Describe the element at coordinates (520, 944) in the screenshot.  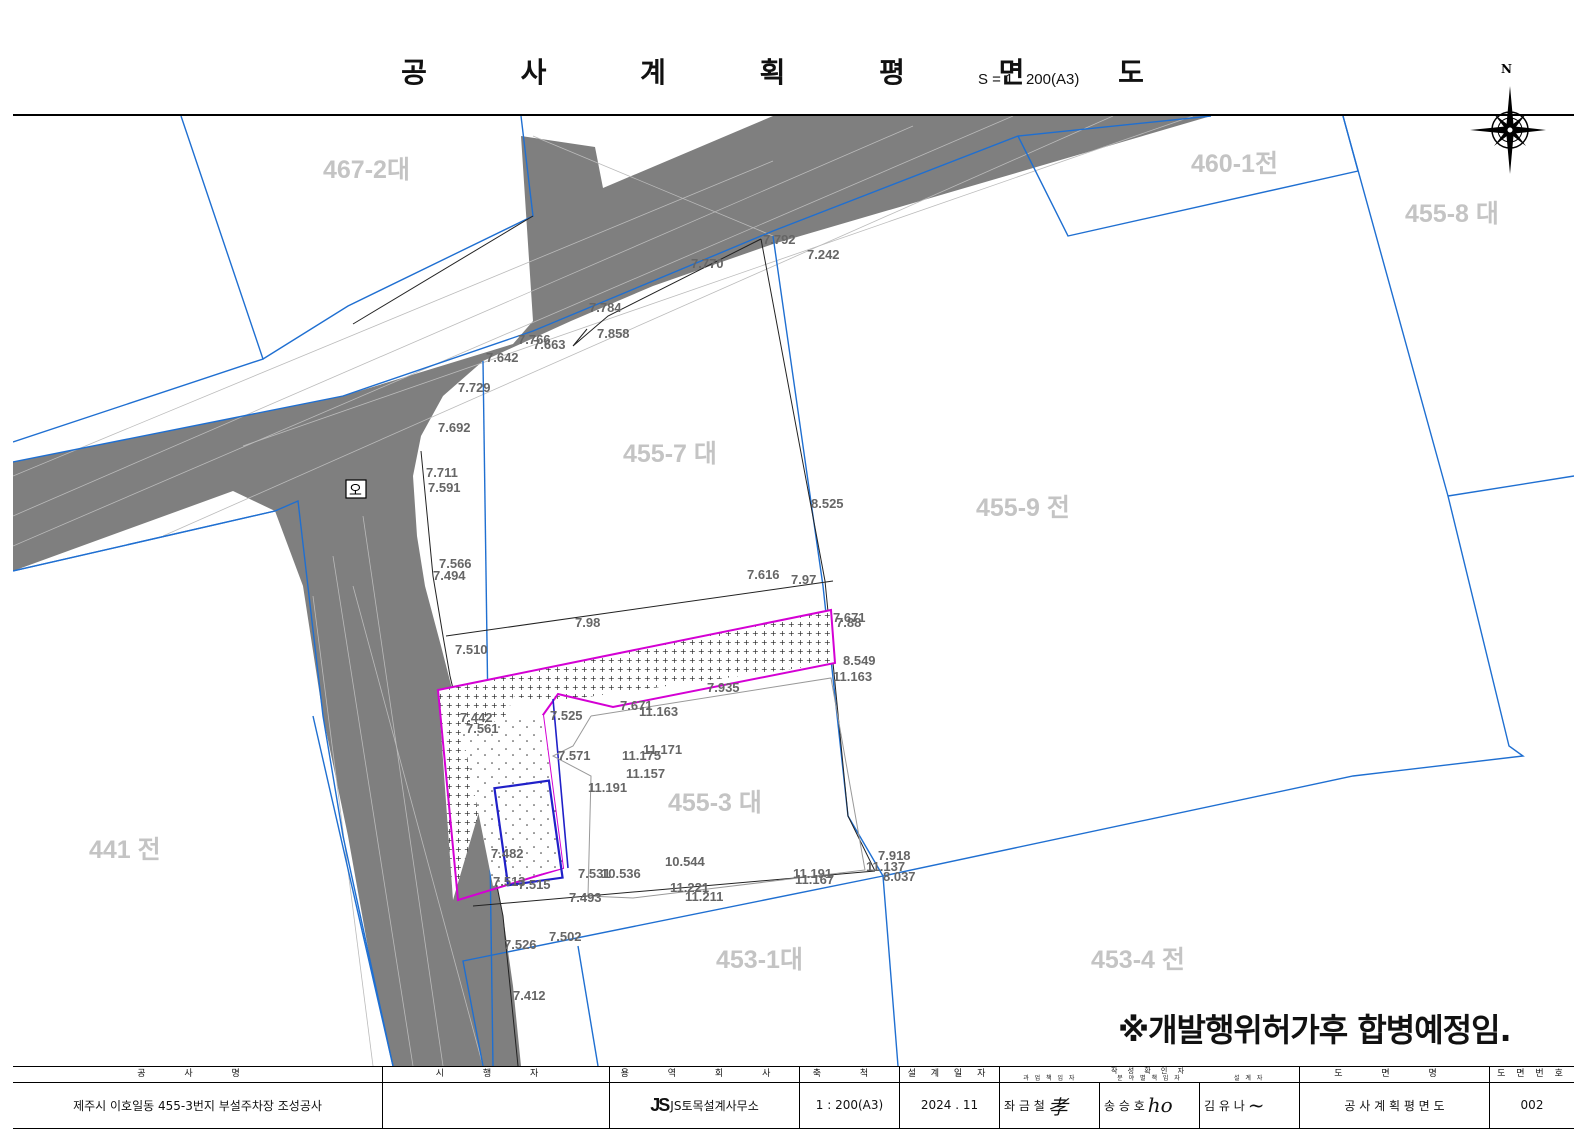
I see `elevation-label: 7.526` at that location.